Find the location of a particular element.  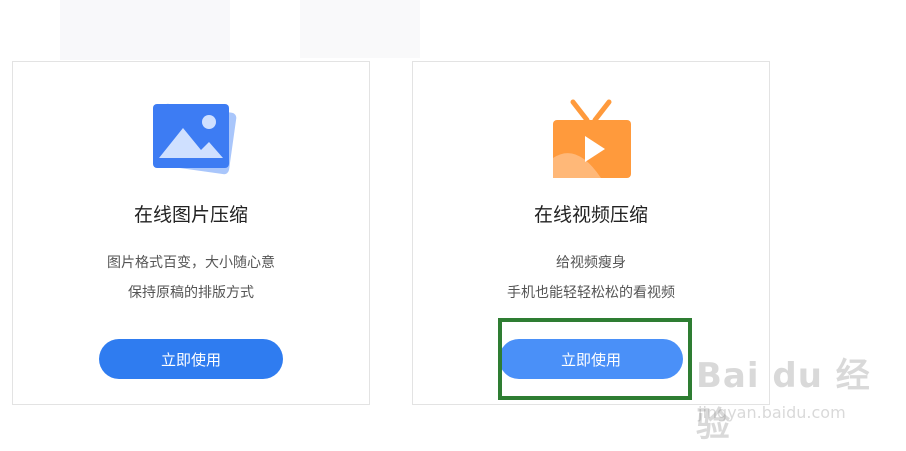

card-description-line1: 图片格式百变，大小随心意 is located at coordinates (191, 263).